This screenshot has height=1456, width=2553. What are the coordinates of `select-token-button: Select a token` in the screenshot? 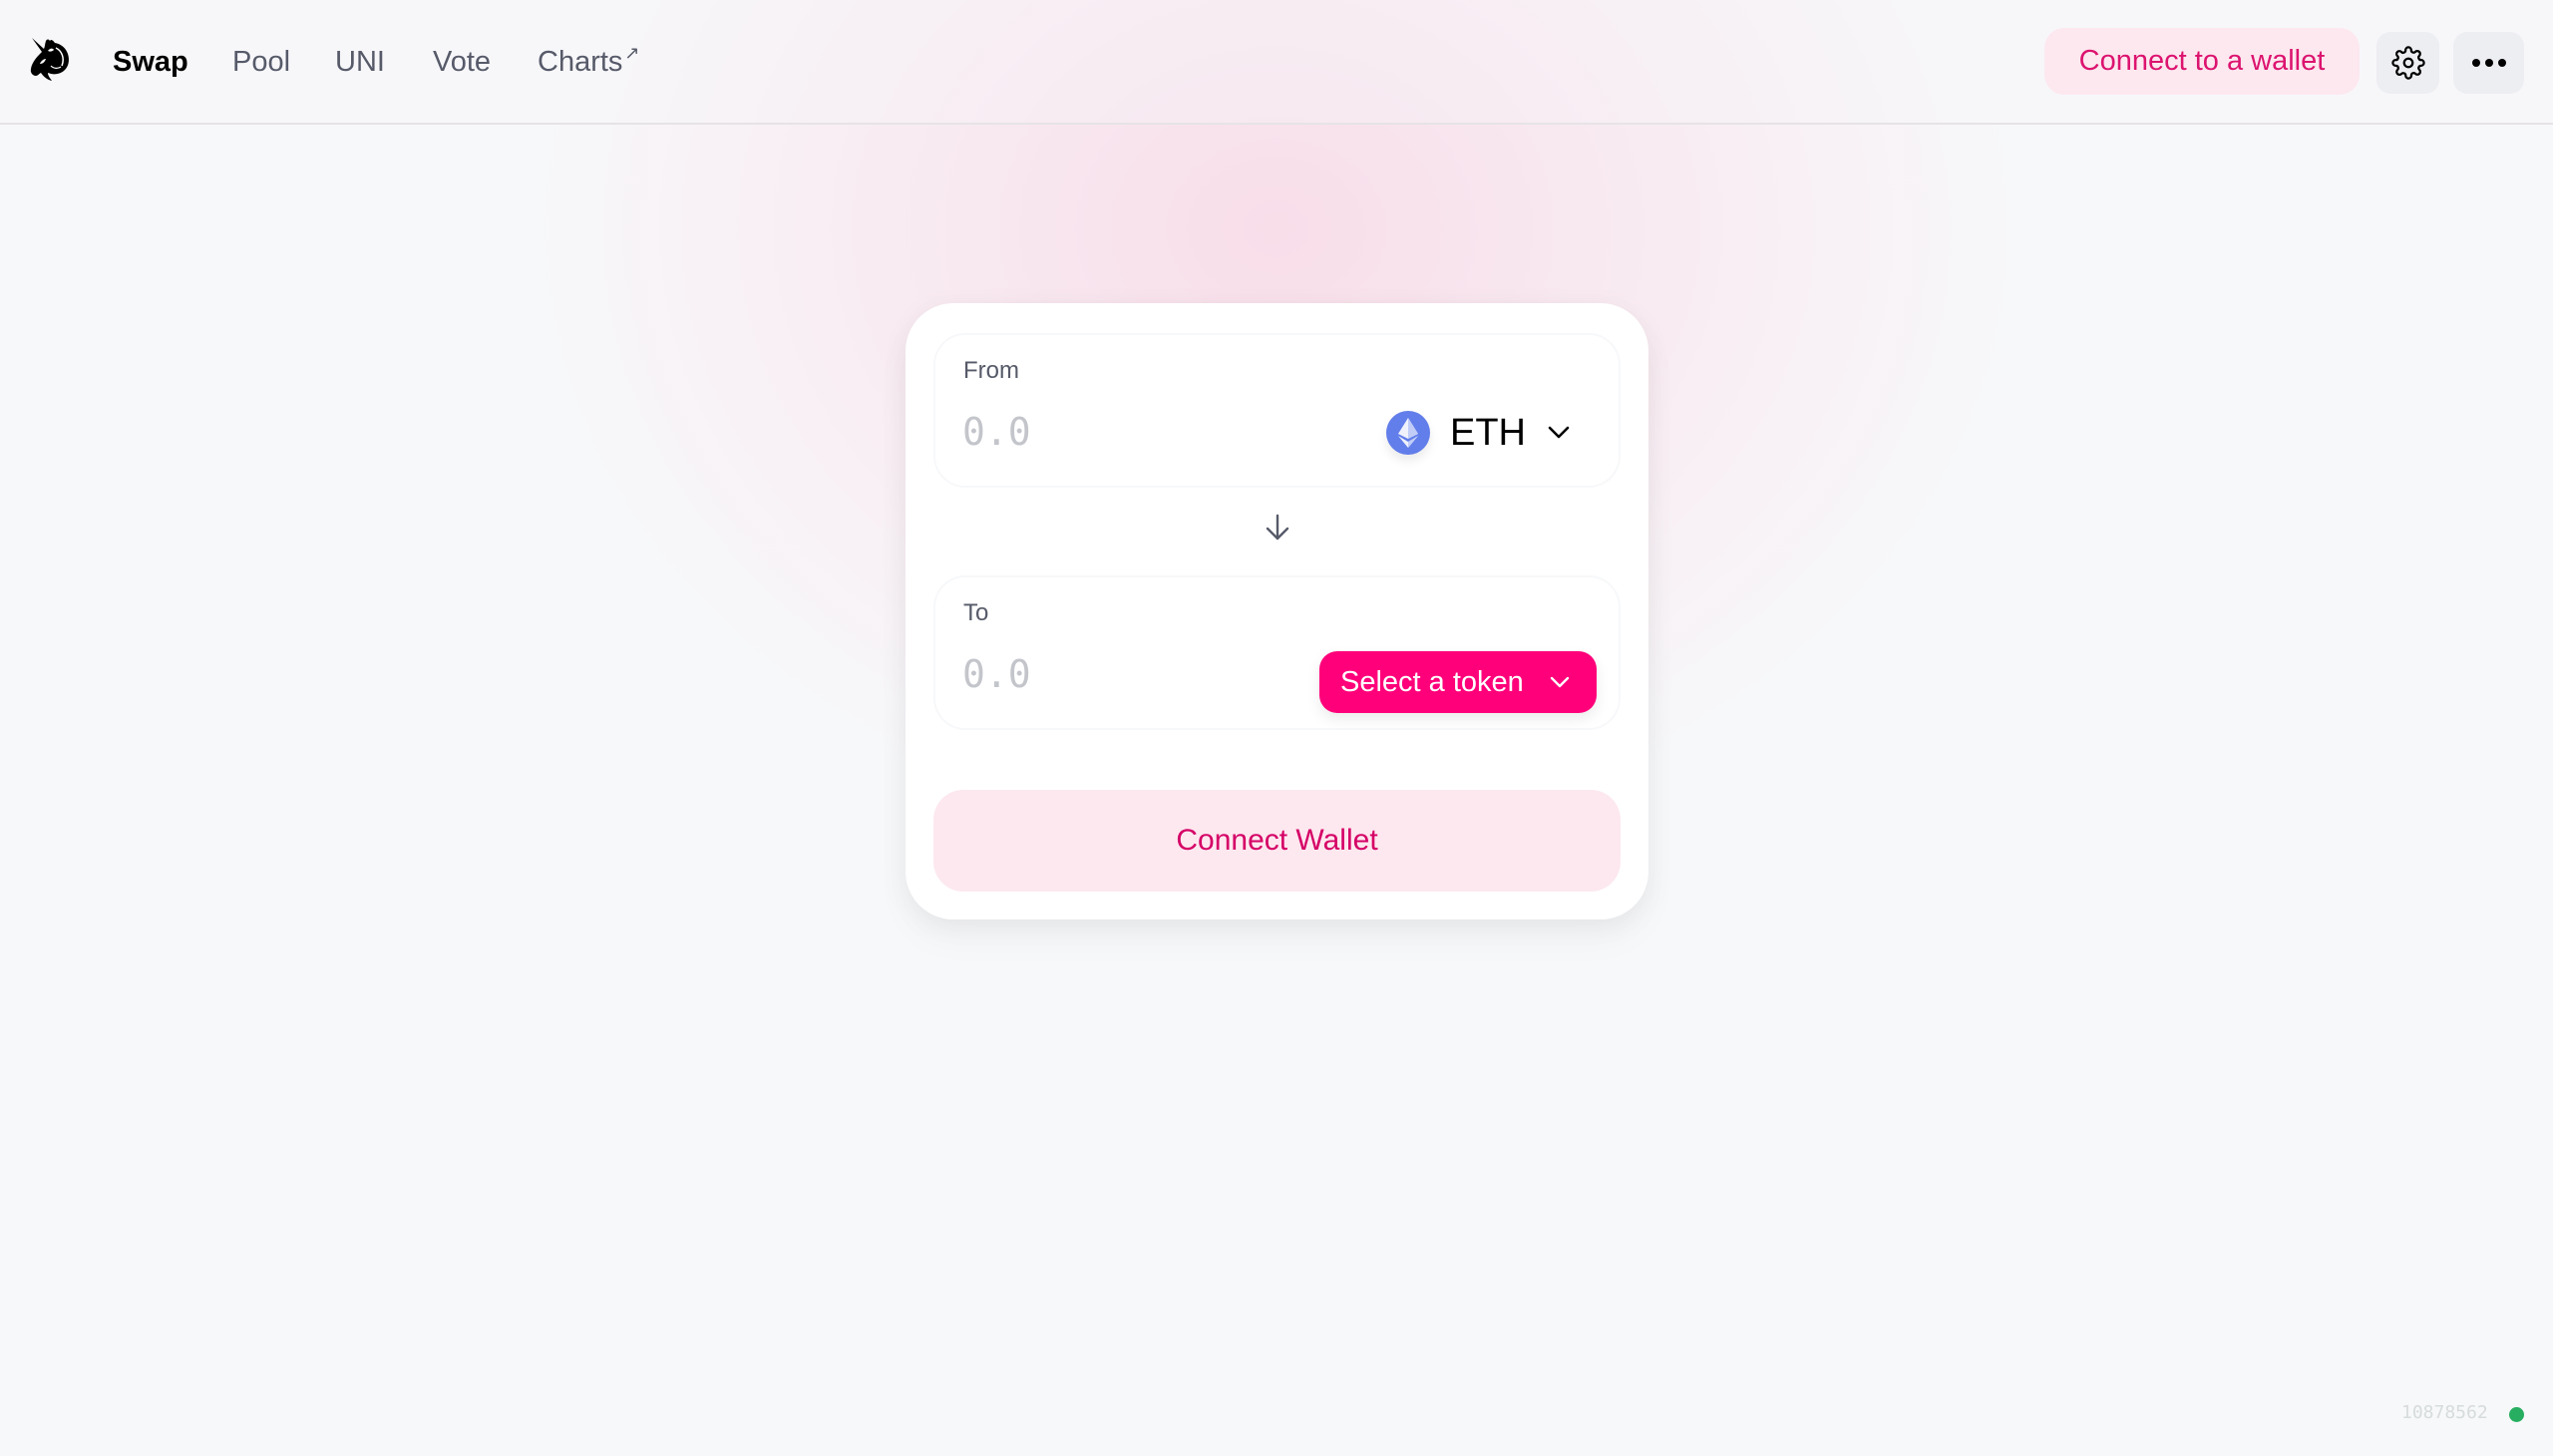 It's located at (1458, 682).